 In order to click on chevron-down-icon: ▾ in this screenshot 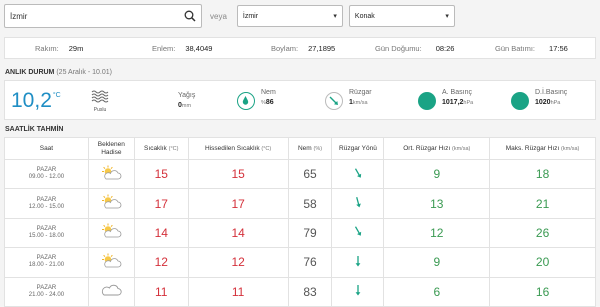, I will do `click(447, 16)`.